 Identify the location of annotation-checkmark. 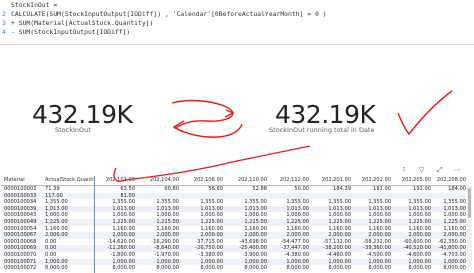
(425, 113).